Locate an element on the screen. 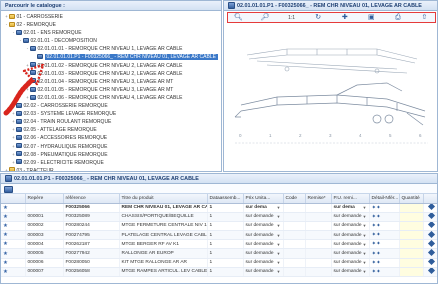 Image resolution: width=438 pixels, height=284 pixels. tree-item: -02.01.01 - DECOMPOSITION is located at coordinates (111, 41).